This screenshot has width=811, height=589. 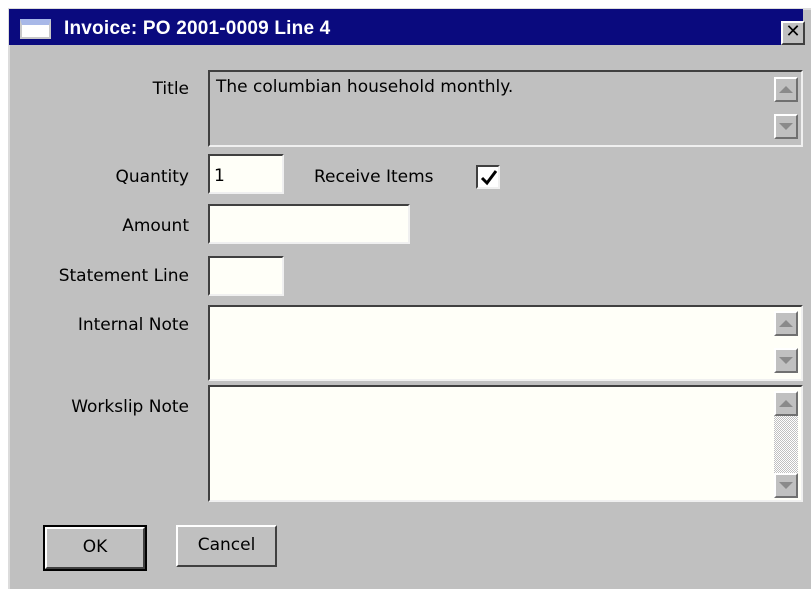 I want to click on internal-note-scrollbar, so click(x=786, y=344).